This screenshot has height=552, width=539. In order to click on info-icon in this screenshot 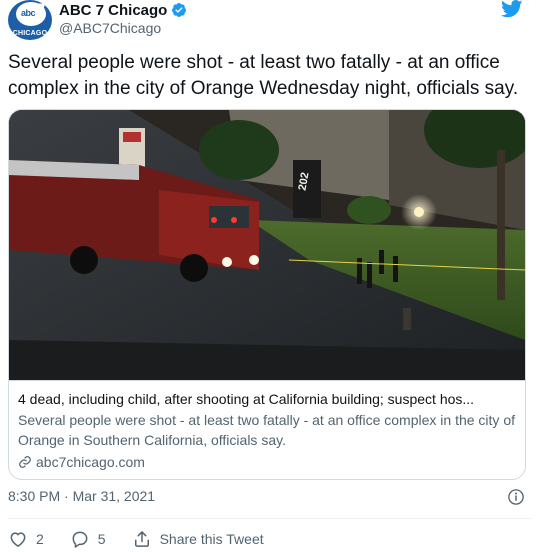, I will do `click(516, 497)`.